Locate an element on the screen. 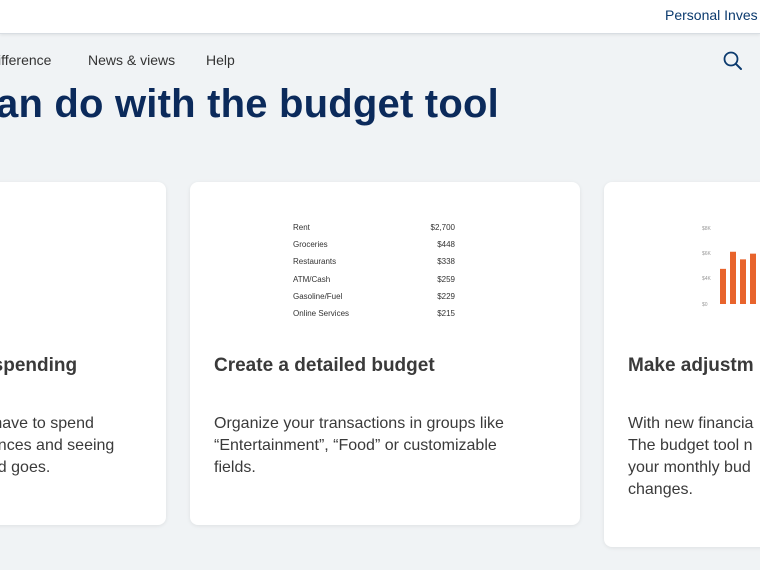 This screenshot has height=570, width=760. budget-amount: $259 is located at coordinates (446, 279).